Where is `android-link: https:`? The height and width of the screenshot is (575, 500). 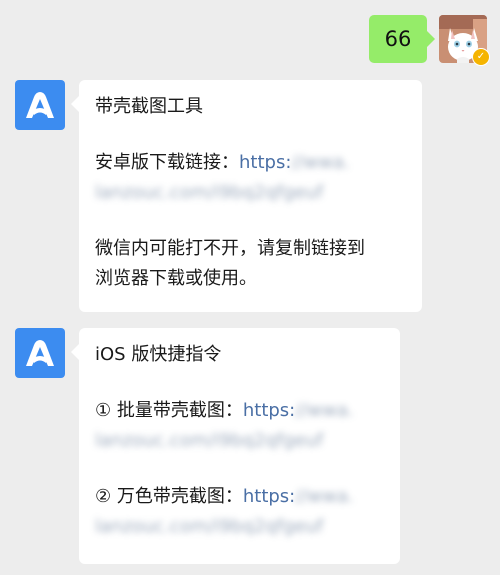
android-link: https: is located at coordinates (265, 162).